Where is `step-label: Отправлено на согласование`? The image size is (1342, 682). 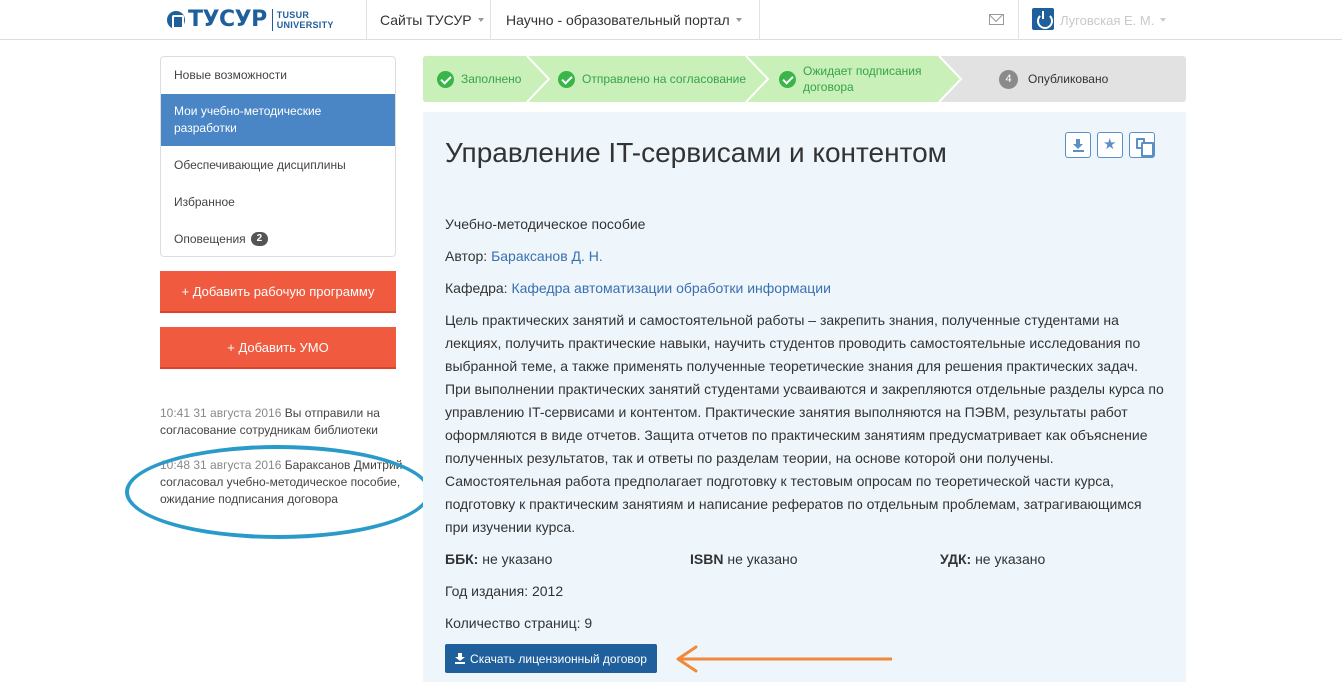 step-label: Отправлено на согласование is located at coordinates (664, 79).